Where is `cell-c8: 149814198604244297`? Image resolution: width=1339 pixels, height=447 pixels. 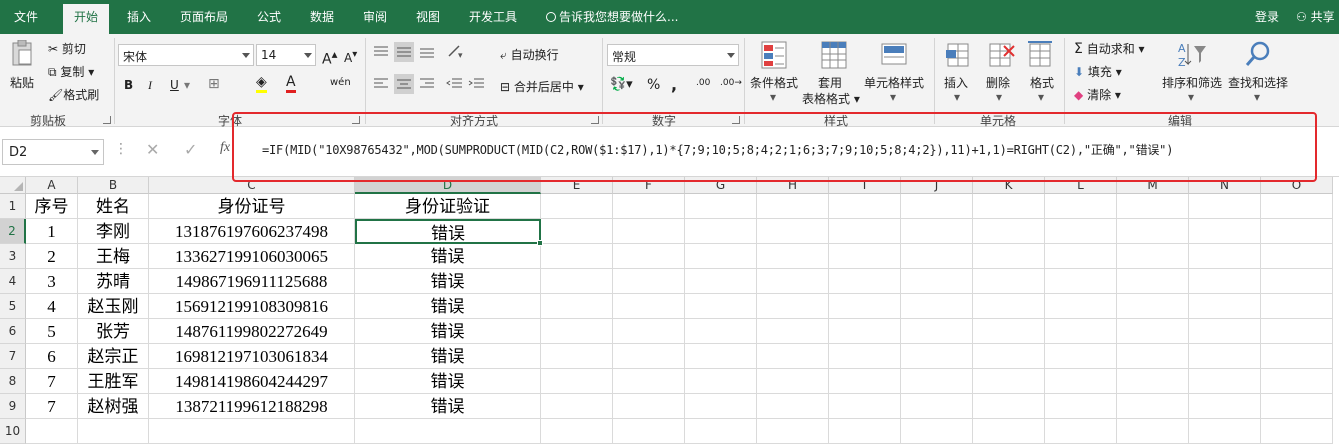 cell-c8: 149814198604244297 is located at coordinates (252, 381).